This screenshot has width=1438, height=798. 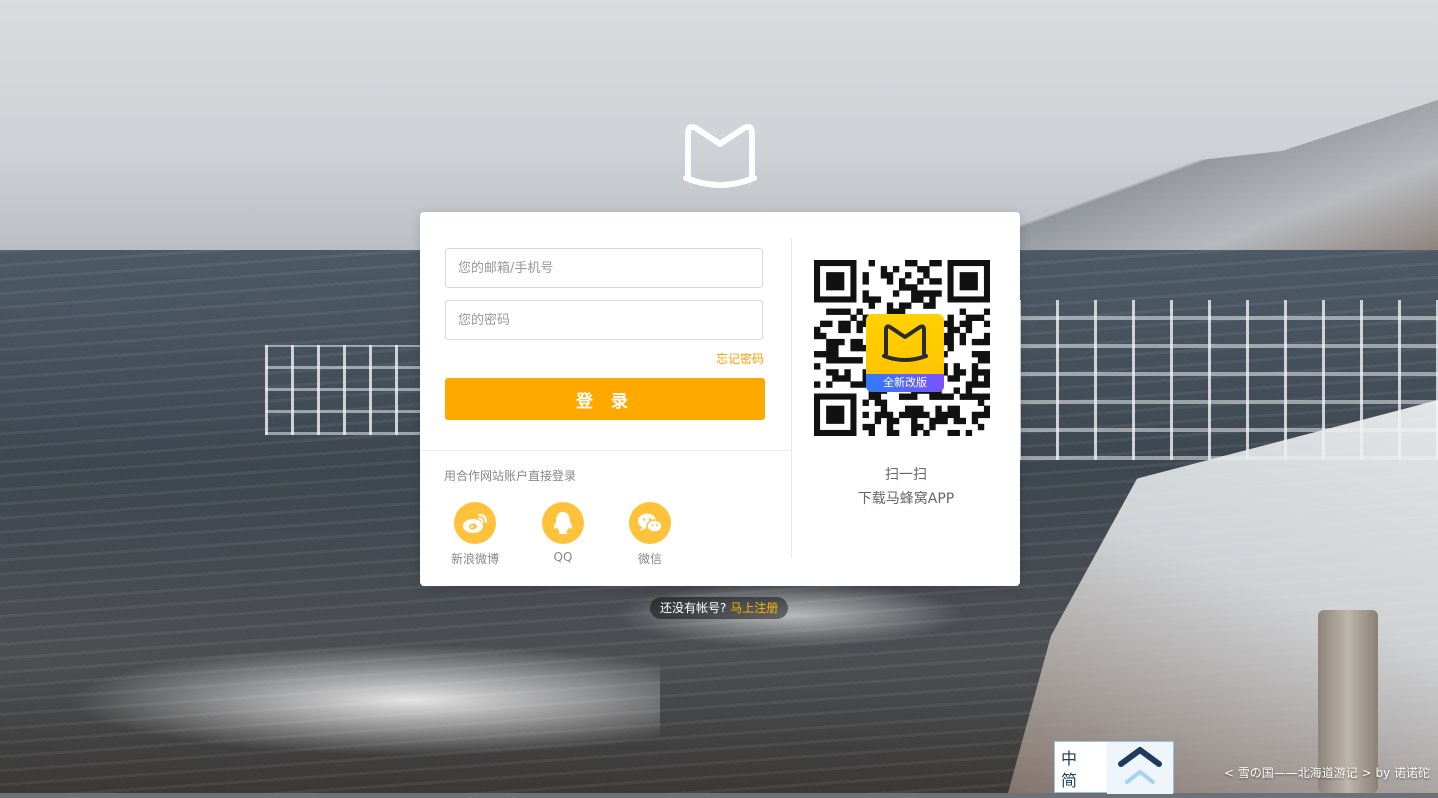 I want to click on forgot-password-link: 忘记密码, so click(x=740, y=358).